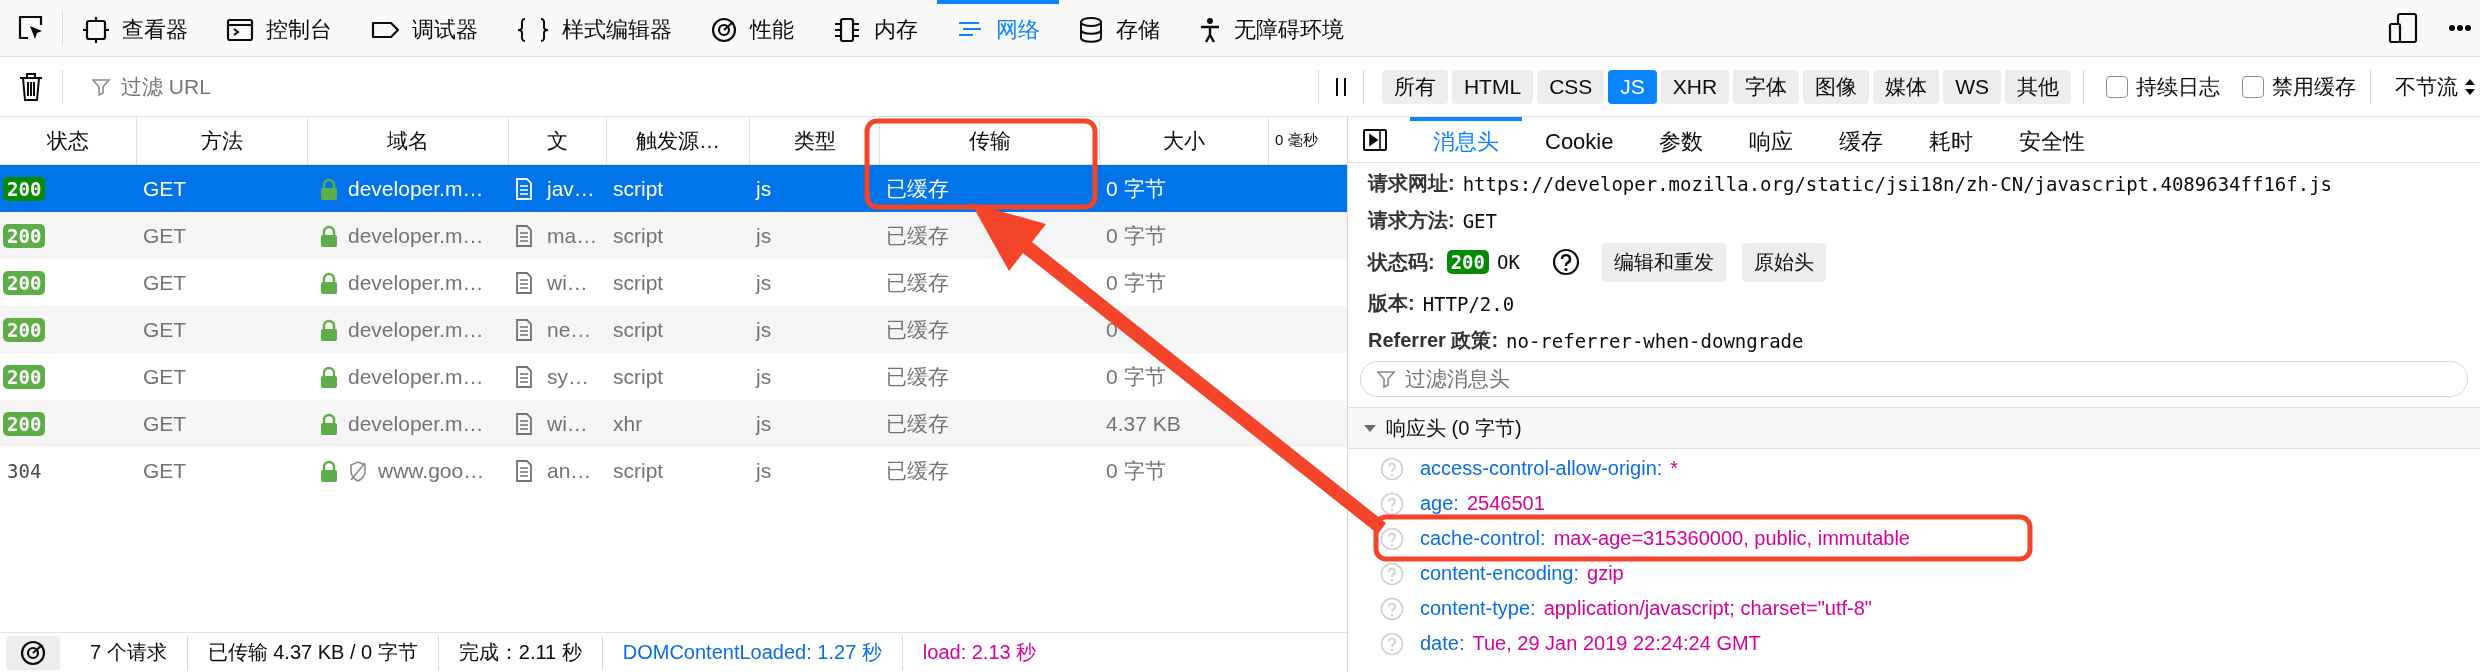 This screenshot has width=2480, height=672. What do you see at coordinates (1466, 139) in the screenshot?
I see `details-tab: 消息头` at bounding box center [1466, 139].